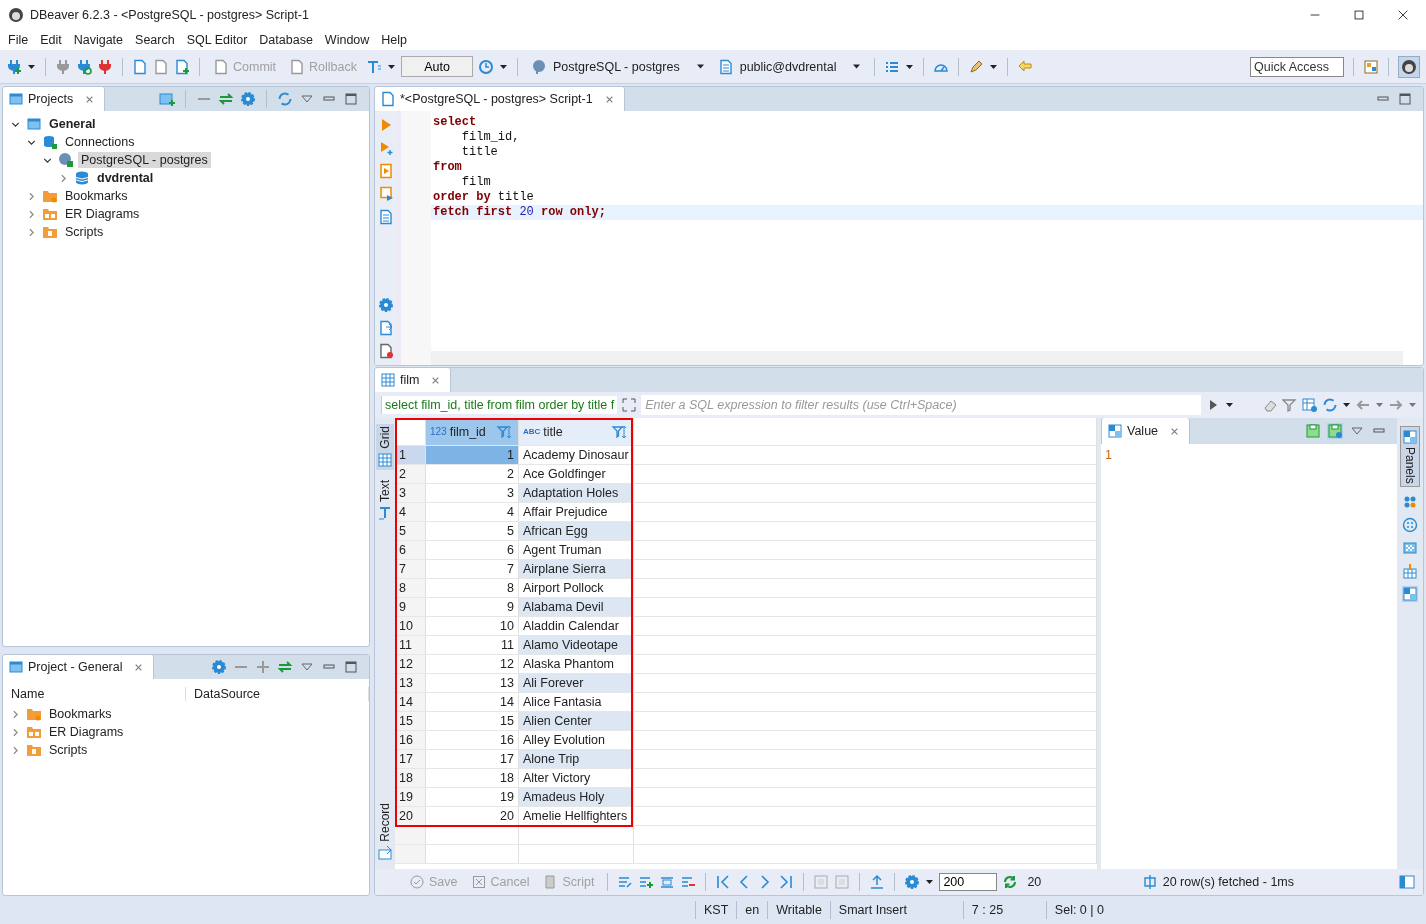 This screenshot has width=1426, height=924. I want to click on menu-item: Window, so click(347, 40).